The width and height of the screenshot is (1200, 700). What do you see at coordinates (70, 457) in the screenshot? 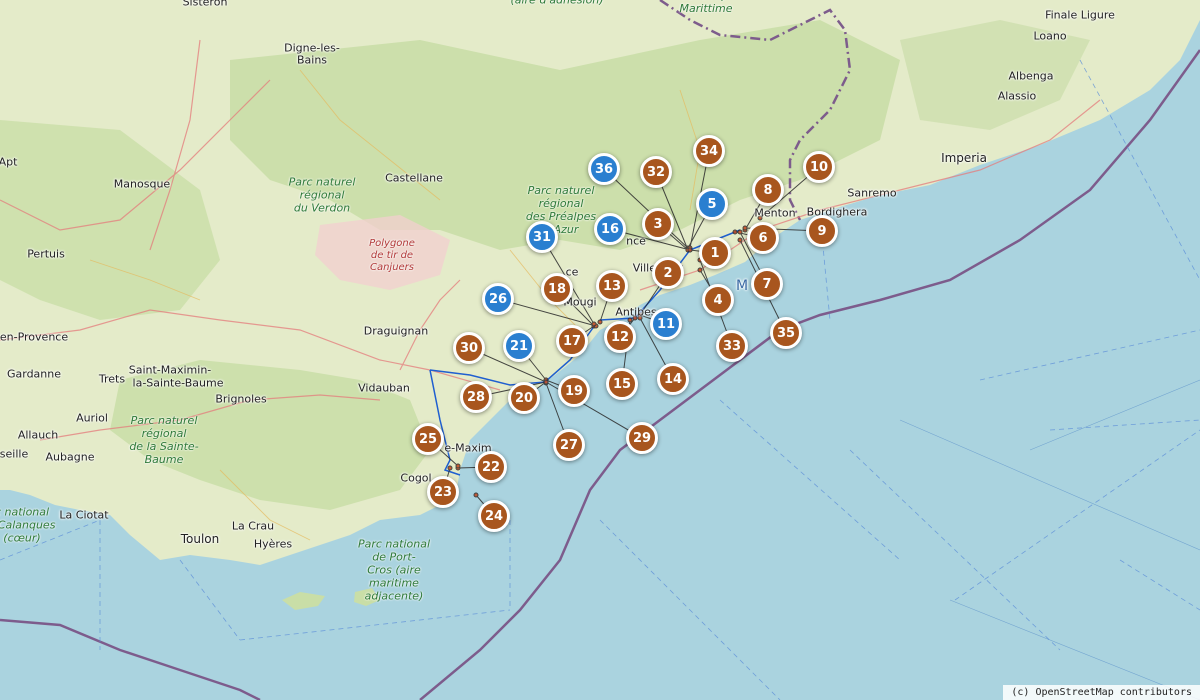
I see `place-label-aubagne: Aubagne` at bounding box center [70, 457].